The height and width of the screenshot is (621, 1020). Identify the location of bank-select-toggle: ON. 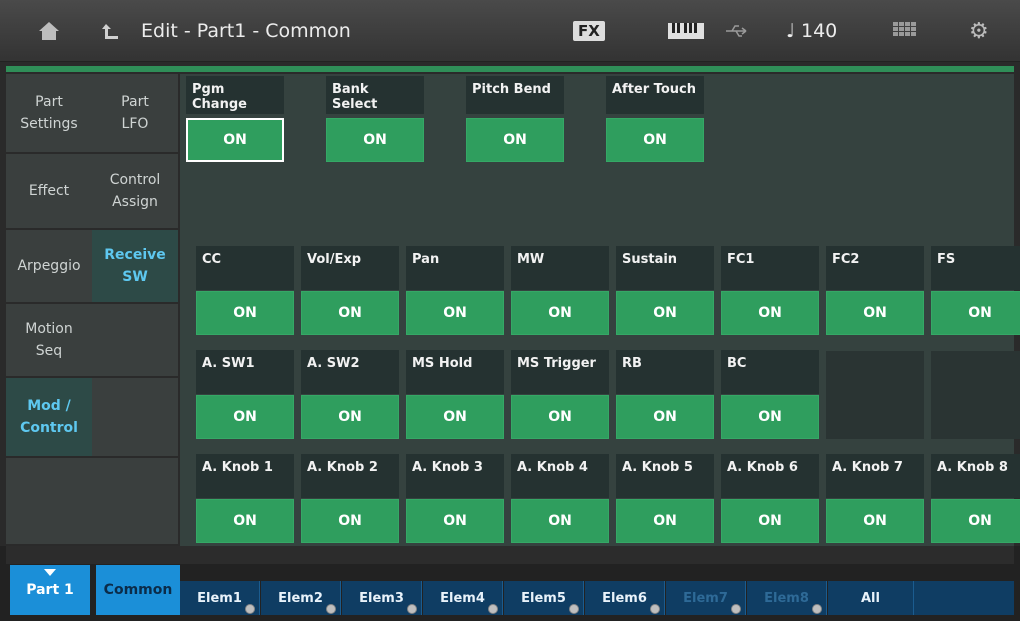
(375, 140).